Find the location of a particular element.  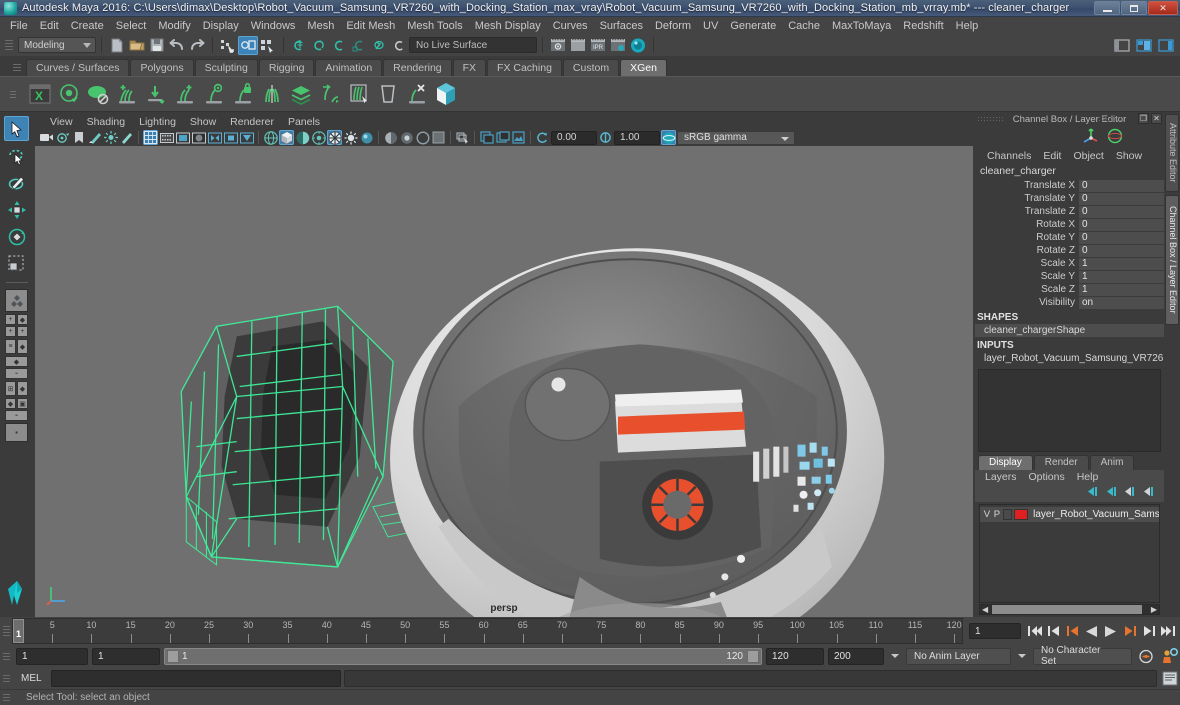

menu-mesh: Mesh is located at coordinates (320, 26).